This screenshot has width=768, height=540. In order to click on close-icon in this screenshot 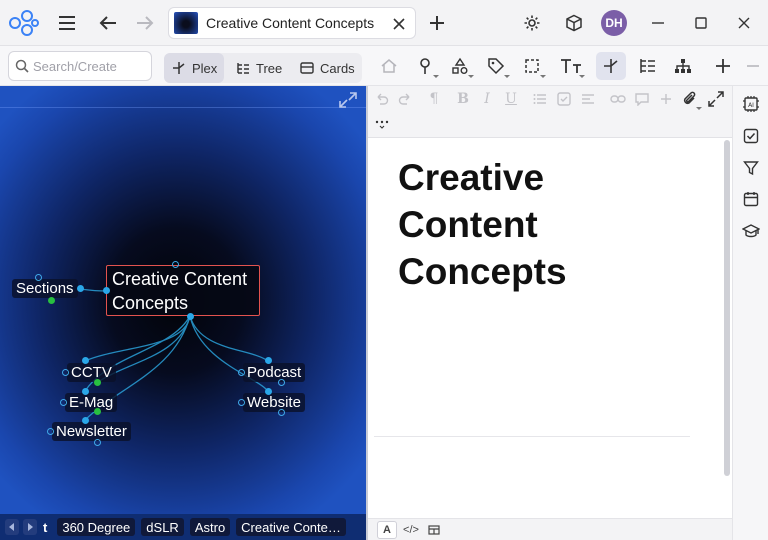, I will do `click(399, 24)`.